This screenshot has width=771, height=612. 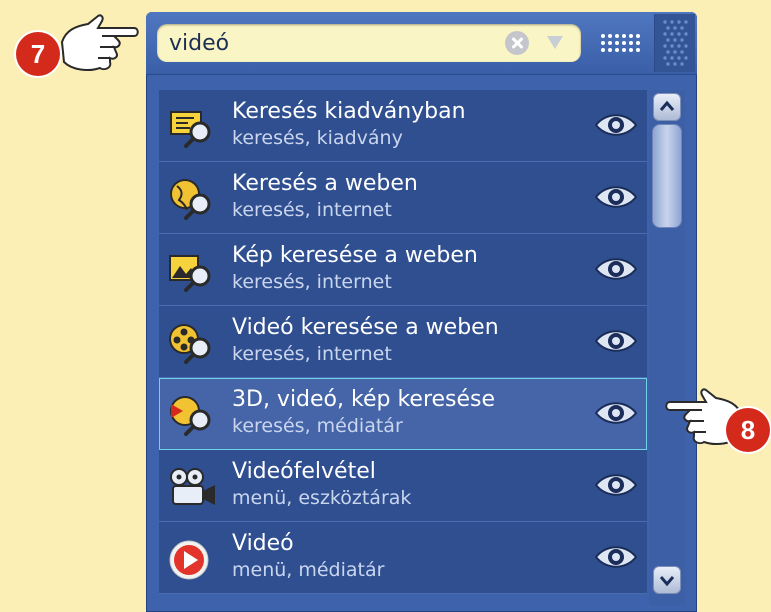 What do you see at coordinates (403, 198) in the screenshot?
I see `result-row-2: Keresés a weben keresés, internet` at bounding box center [403, 198].